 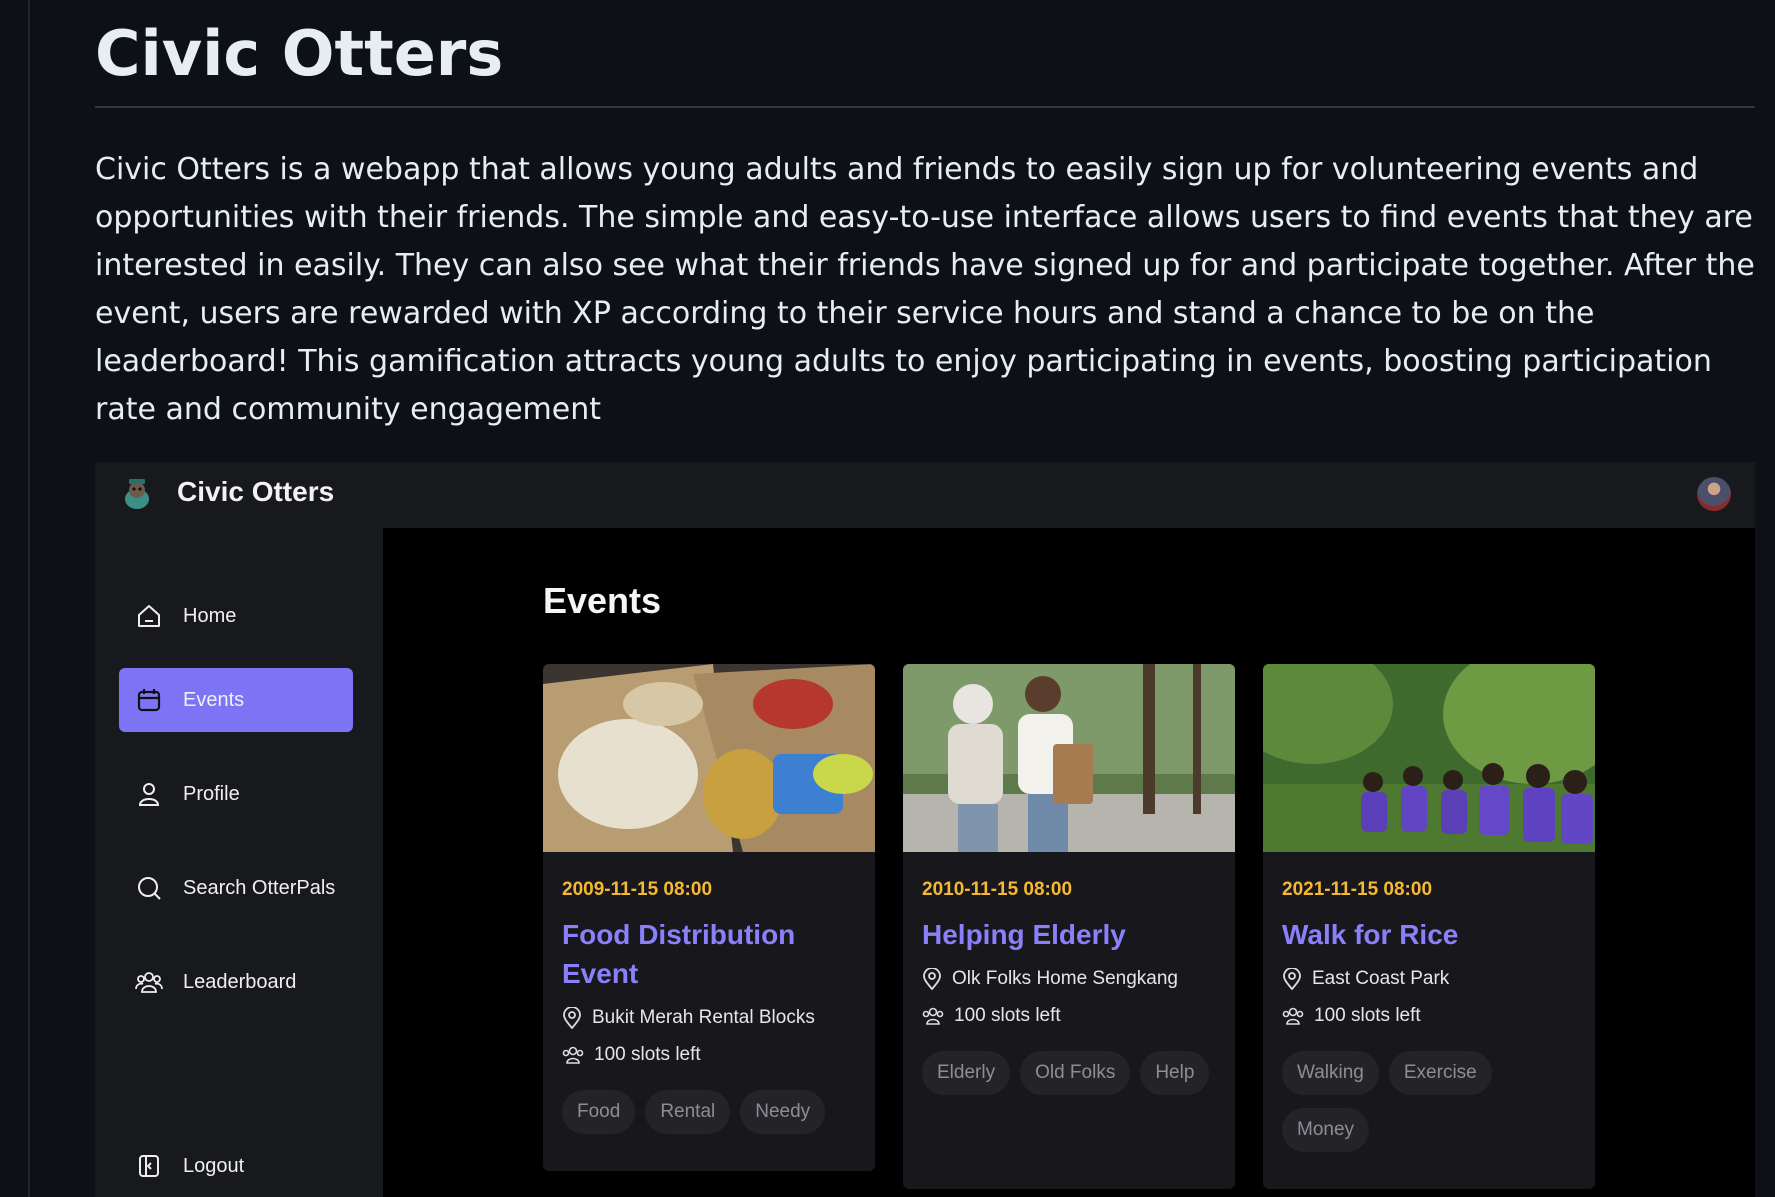 I want to click on event-date: 2021-11-15 08:00, so click(x=1357, y=889).